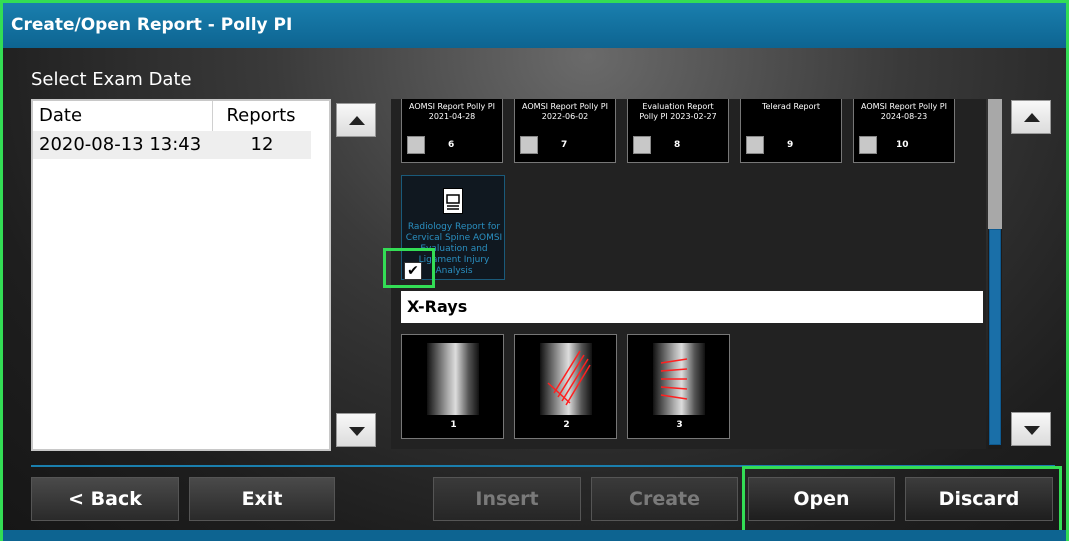 The width and height of the screenshot is (1069, 541). I want to click on report-caption: Evaluation Report Polly PI 2023-02-27, so click(678, 111).